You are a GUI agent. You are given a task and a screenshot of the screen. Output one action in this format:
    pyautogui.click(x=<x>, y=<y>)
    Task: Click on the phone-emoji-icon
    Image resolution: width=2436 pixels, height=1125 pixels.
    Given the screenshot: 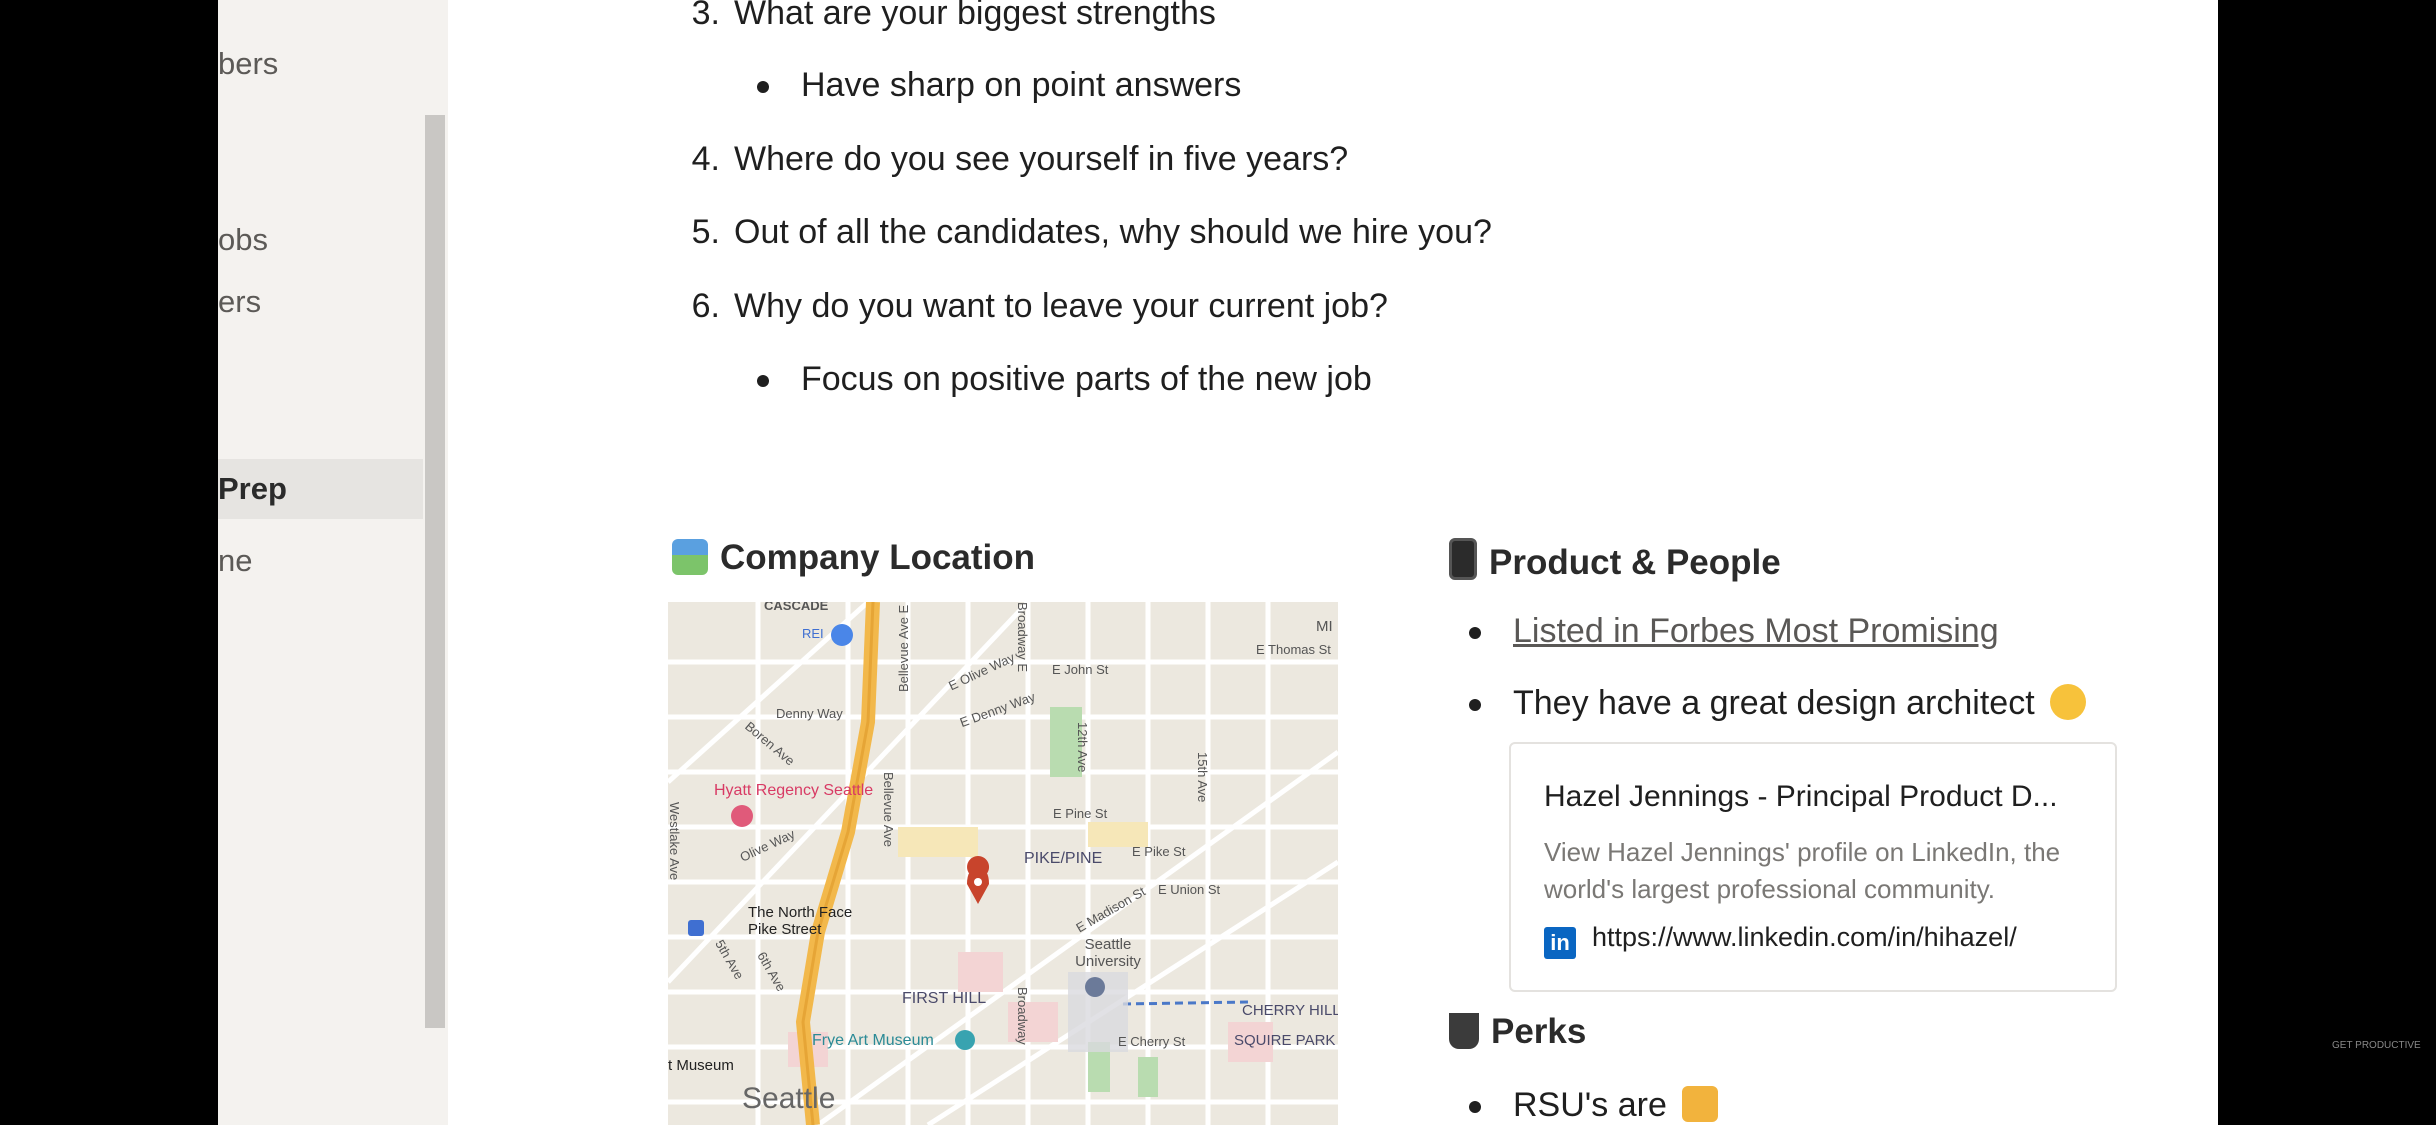 What is the action you would take?
    pyautogui.click(x=1463, y=559)
    